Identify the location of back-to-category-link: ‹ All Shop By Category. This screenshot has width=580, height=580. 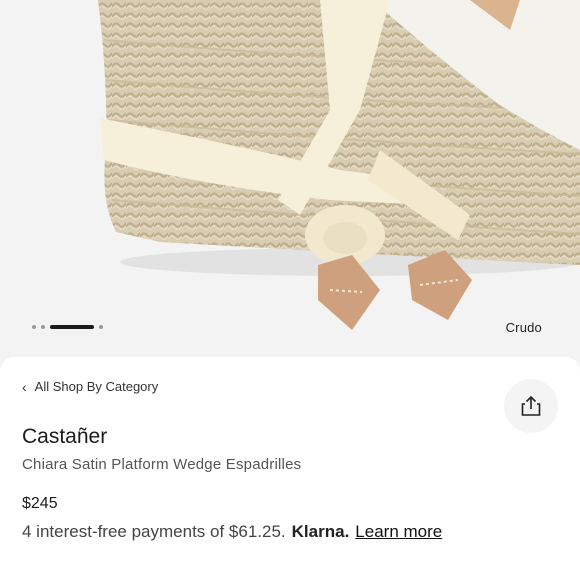
(90, 386).